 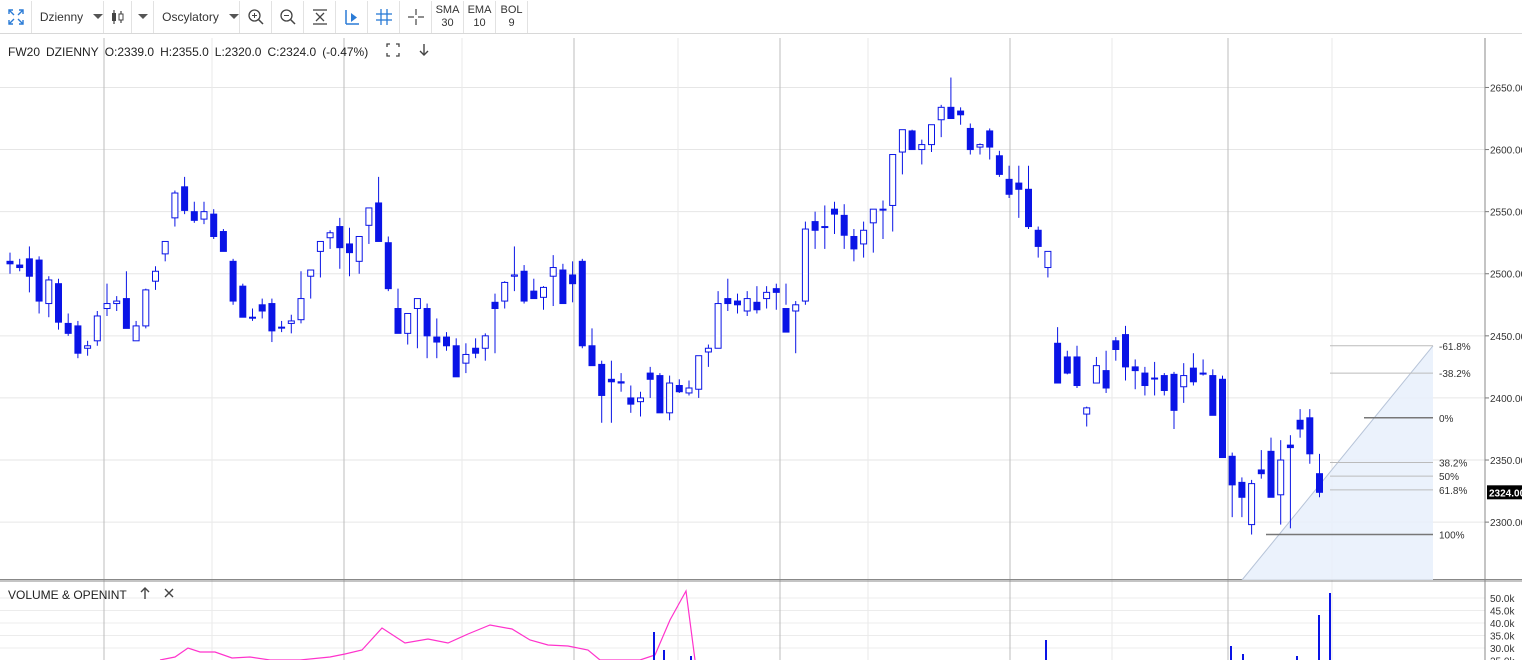 What do you see at coordinates (393, 51) in the screenshot?
I see `maximize-panel-icon` at bounding box center [393, 51].